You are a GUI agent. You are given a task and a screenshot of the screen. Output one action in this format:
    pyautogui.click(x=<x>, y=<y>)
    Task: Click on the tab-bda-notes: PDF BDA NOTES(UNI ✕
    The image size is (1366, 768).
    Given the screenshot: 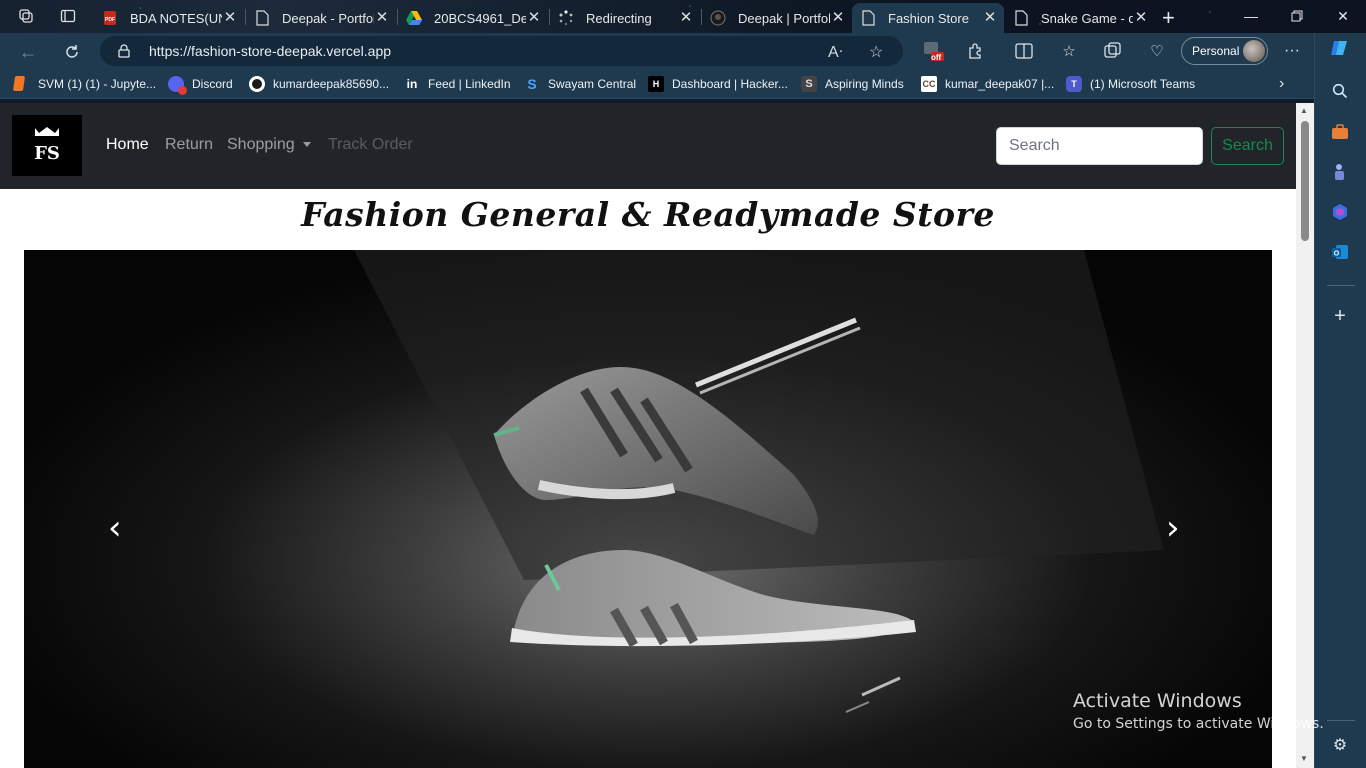 What is the action you would take?
    pyautogui.click(x=169, y=18)
    